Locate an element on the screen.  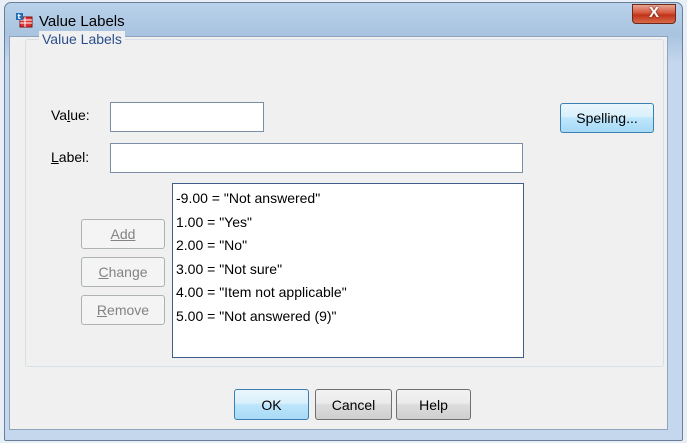
value-input is located at coordinates (187, 117).